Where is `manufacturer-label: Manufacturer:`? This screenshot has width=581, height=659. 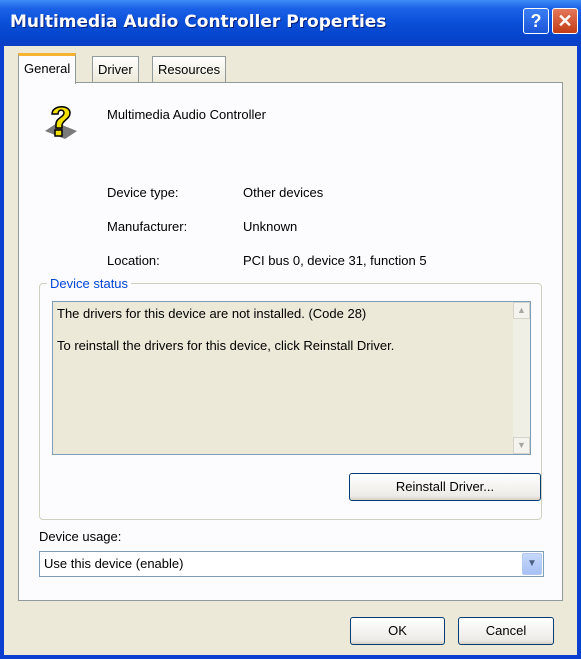 manufacturer-label: Manufacturer: is located at coordinates (147, 226).